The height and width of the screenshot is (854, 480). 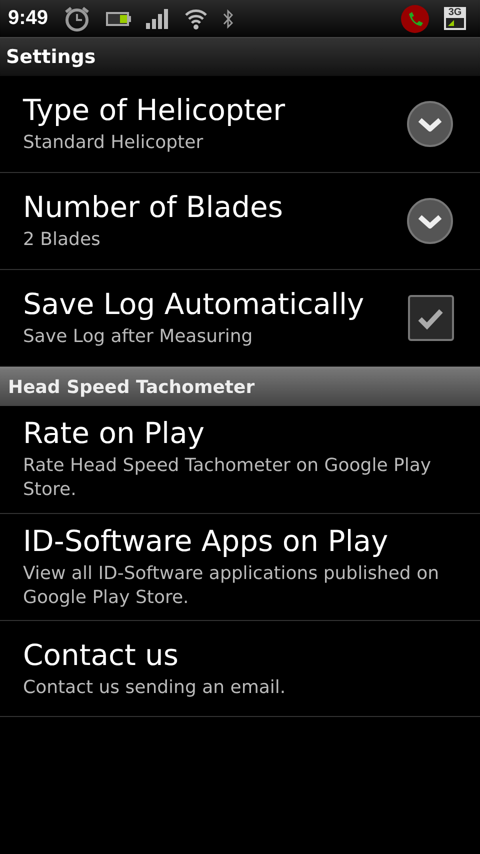 I want to click on preference-title: Number of Blades, so click(x=153, y=207).